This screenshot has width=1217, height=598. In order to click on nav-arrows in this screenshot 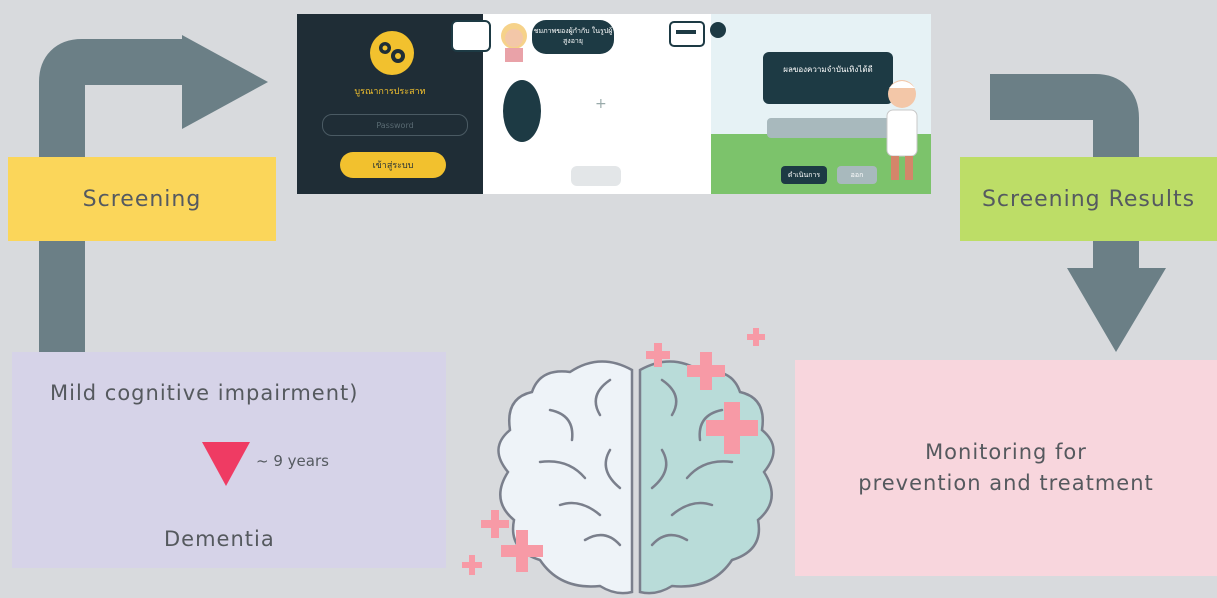, I will do `click(596, 176)`.